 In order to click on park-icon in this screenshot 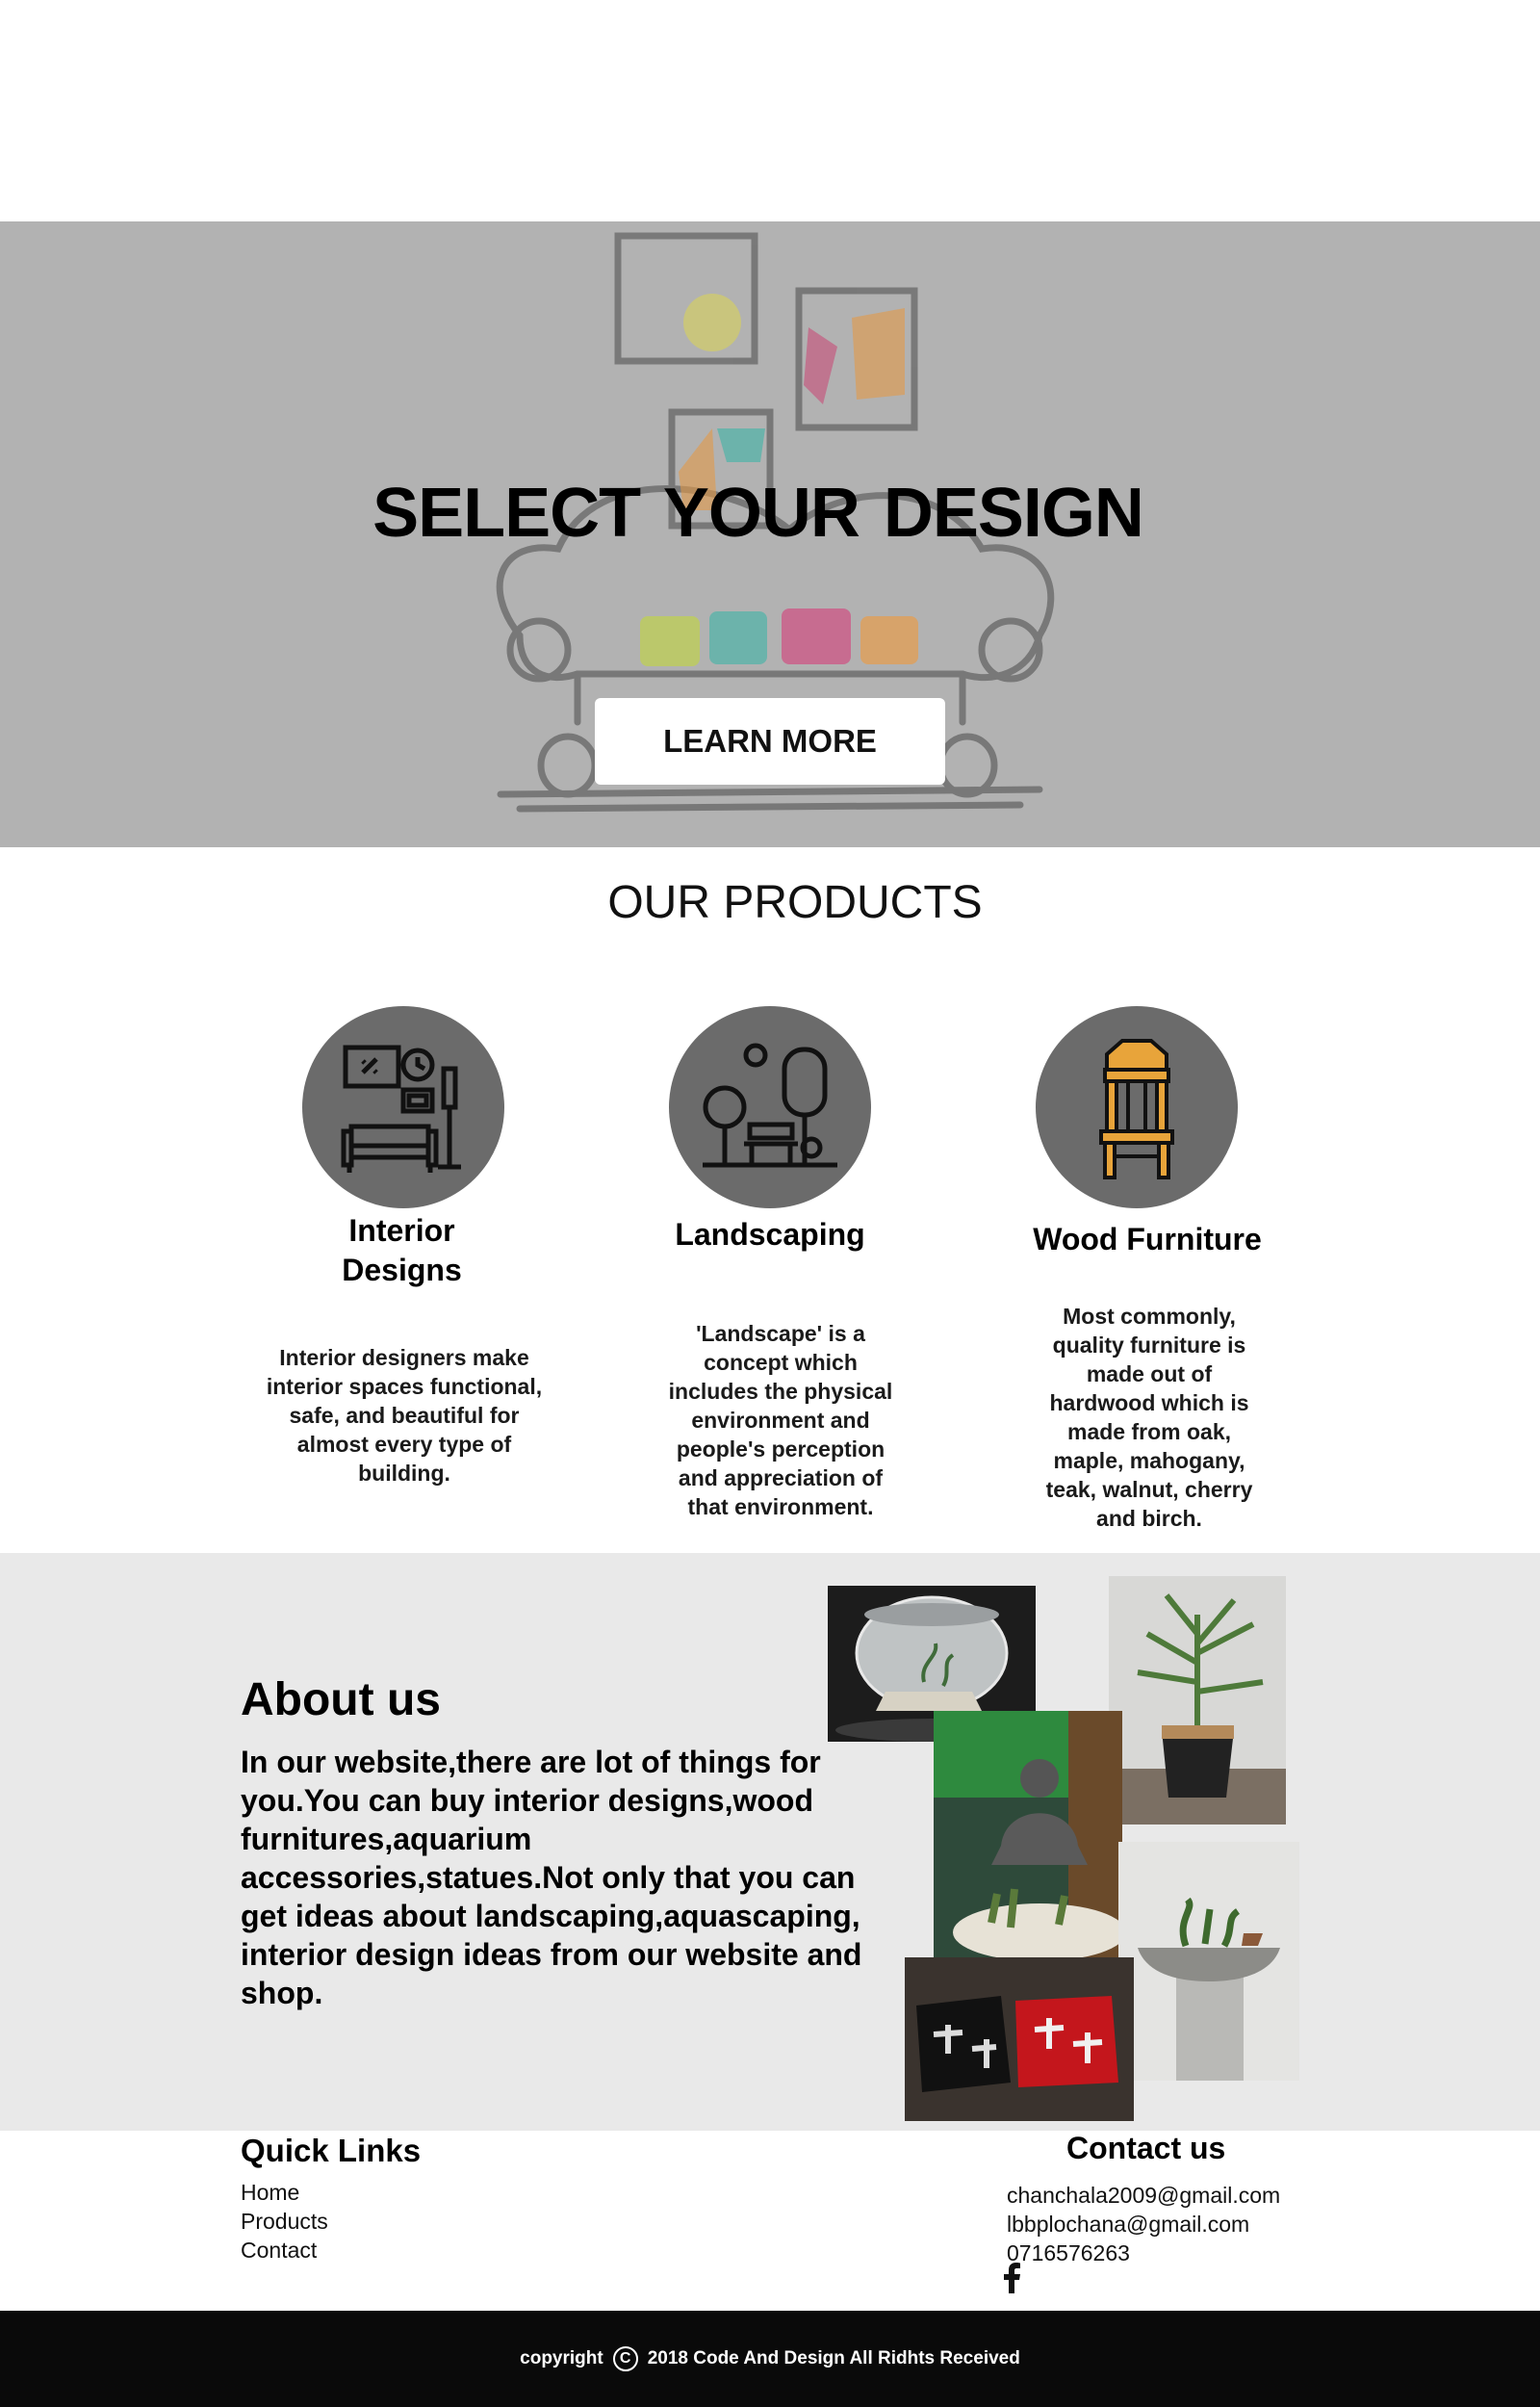, I will do `click(770, 1105)`.